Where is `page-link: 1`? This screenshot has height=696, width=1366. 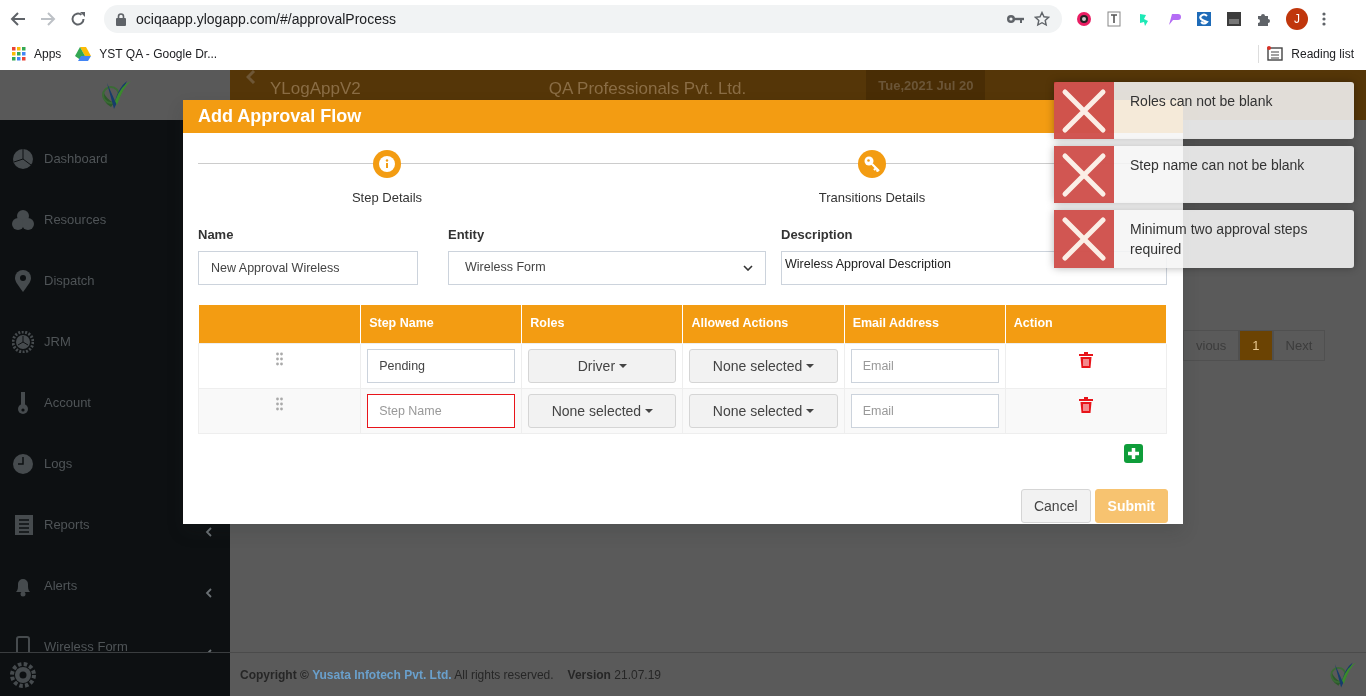 page-link: 1 is located at coordinates (1256, 345).